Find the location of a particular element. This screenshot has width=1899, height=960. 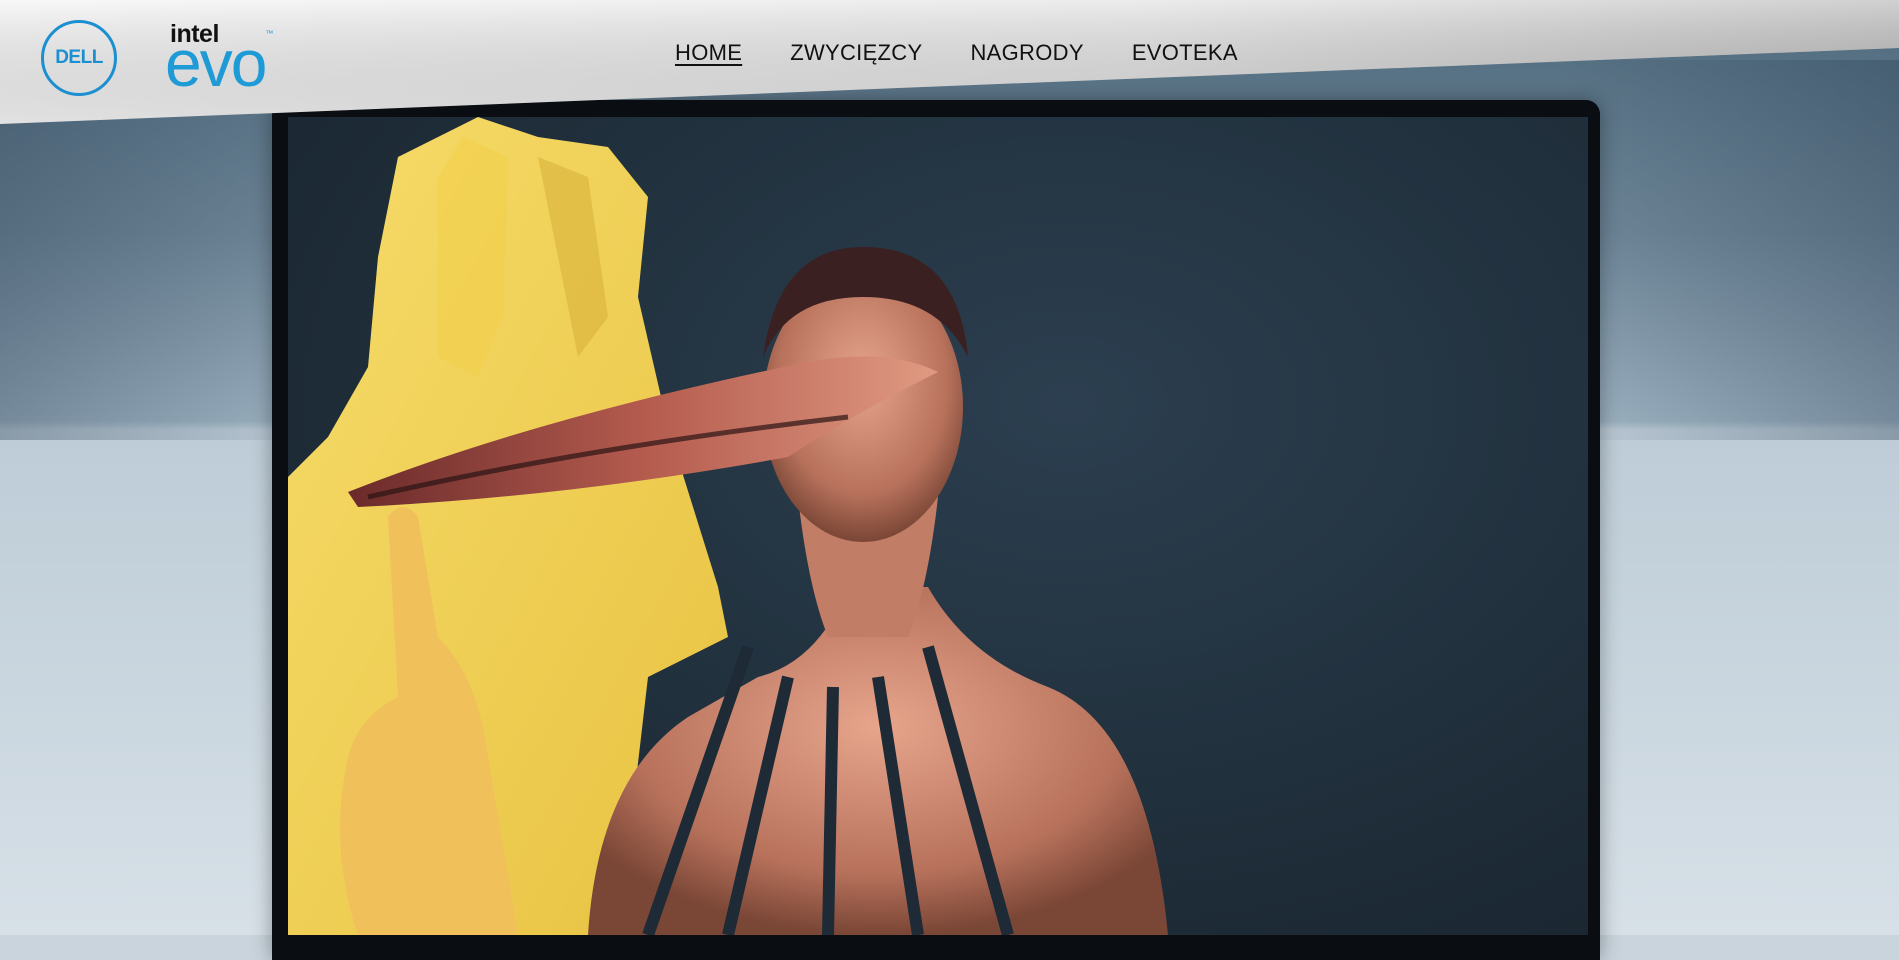

dell-logo-text: DELL is located at coordinates (79, 57).